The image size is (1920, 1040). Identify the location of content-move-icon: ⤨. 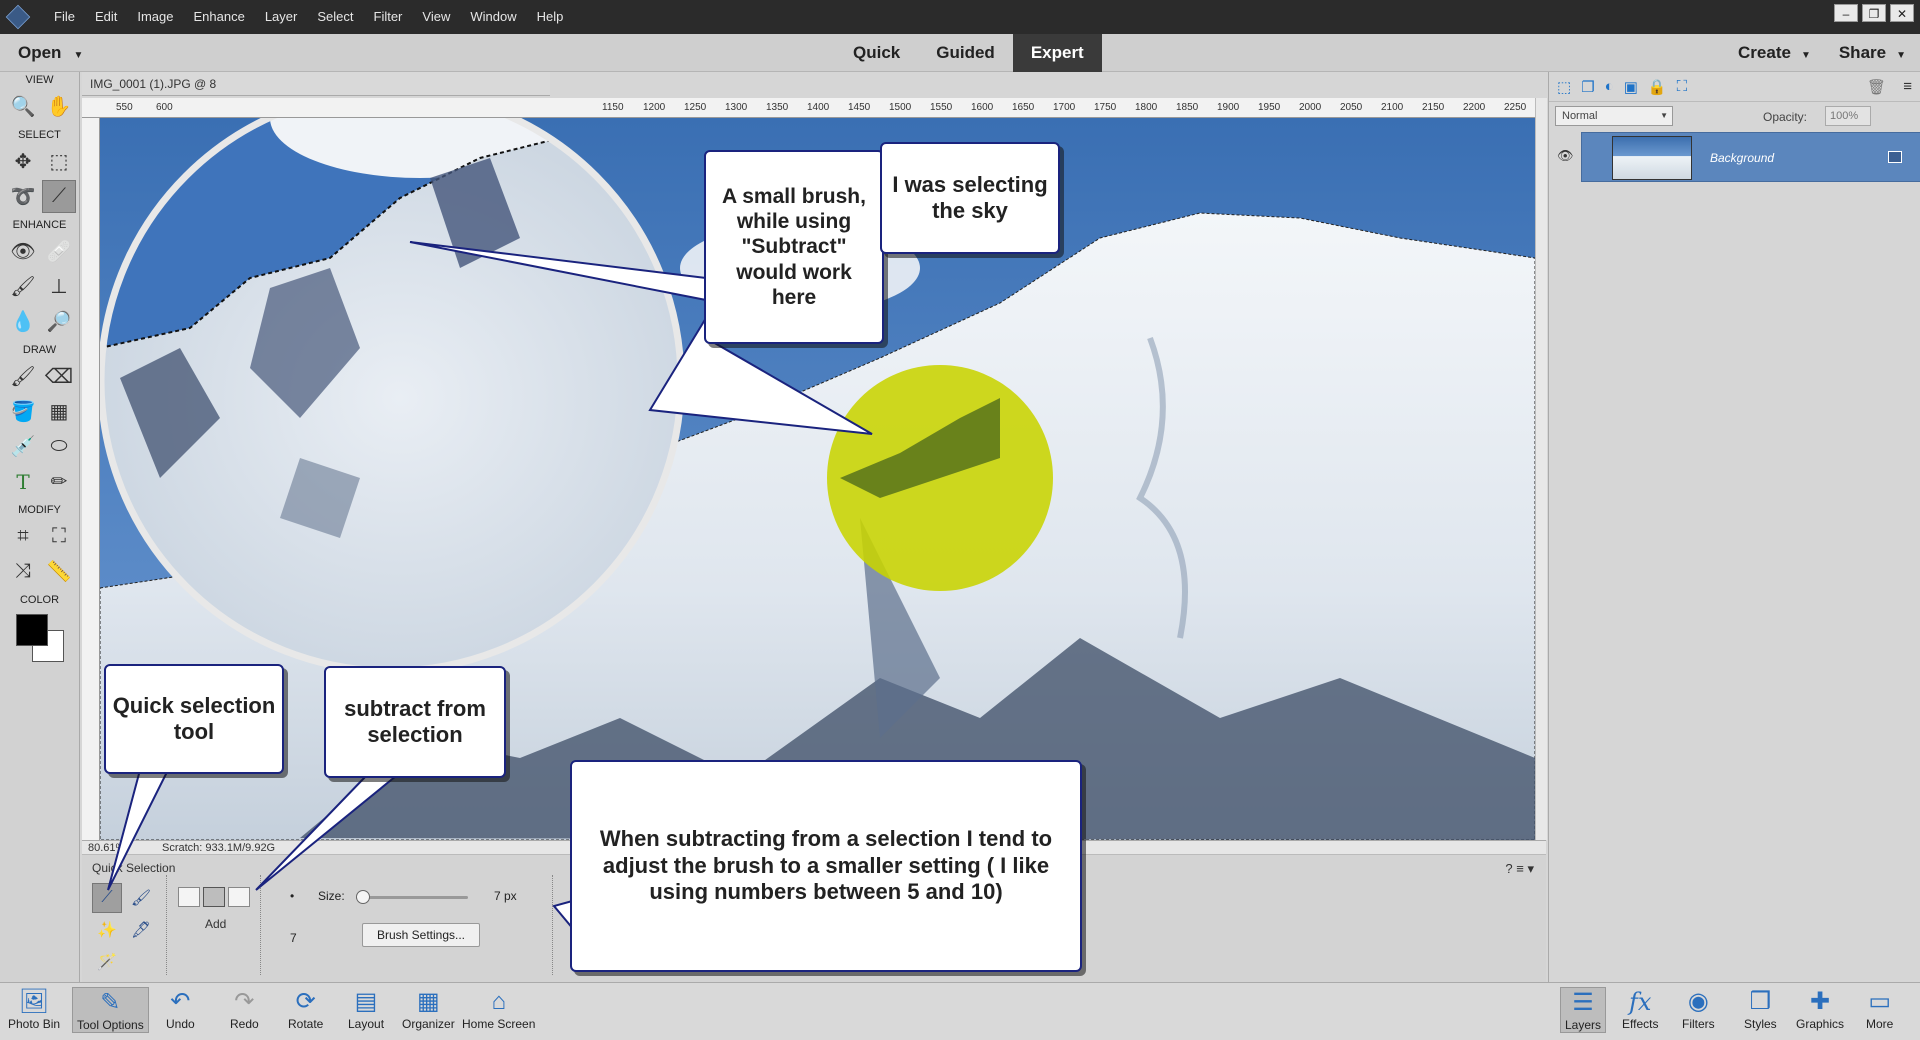
(23, 571).